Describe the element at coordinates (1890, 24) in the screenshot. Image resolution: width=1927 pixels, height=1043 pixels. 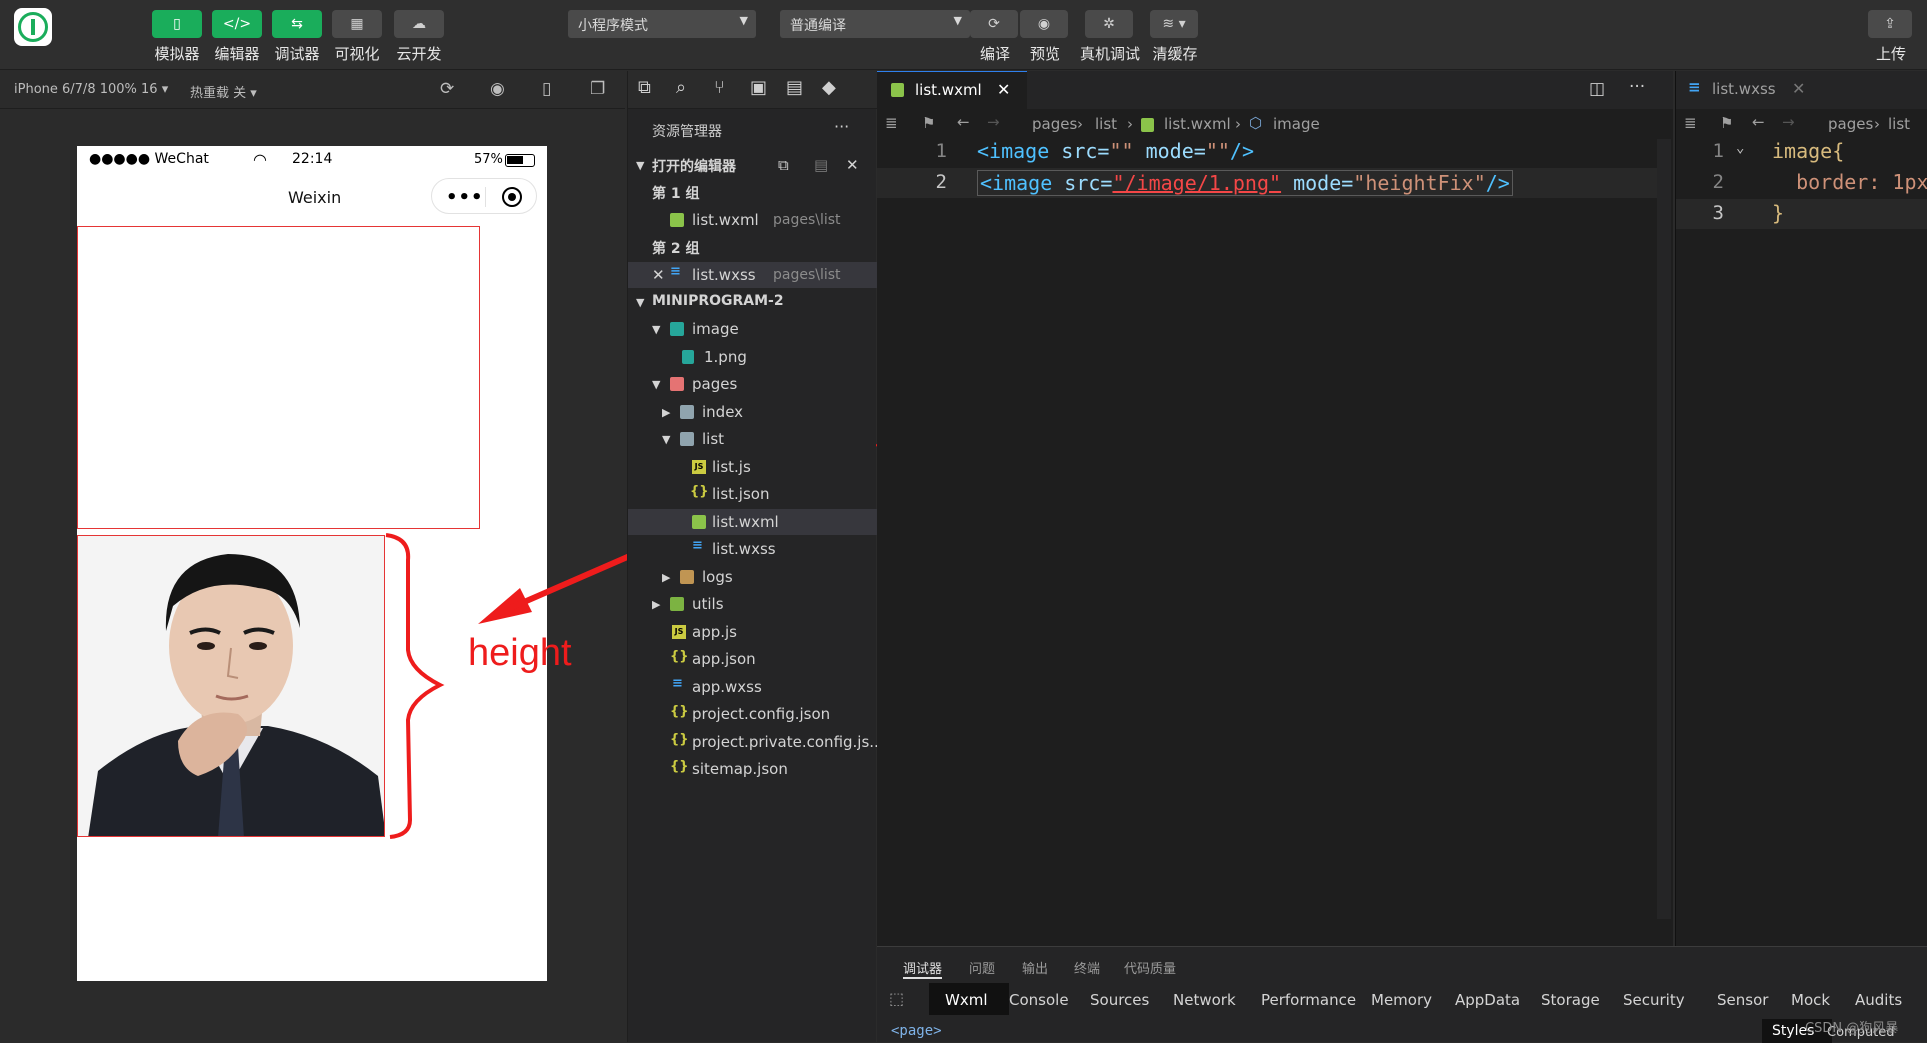
I see `upload-button: ⇪` at that location.